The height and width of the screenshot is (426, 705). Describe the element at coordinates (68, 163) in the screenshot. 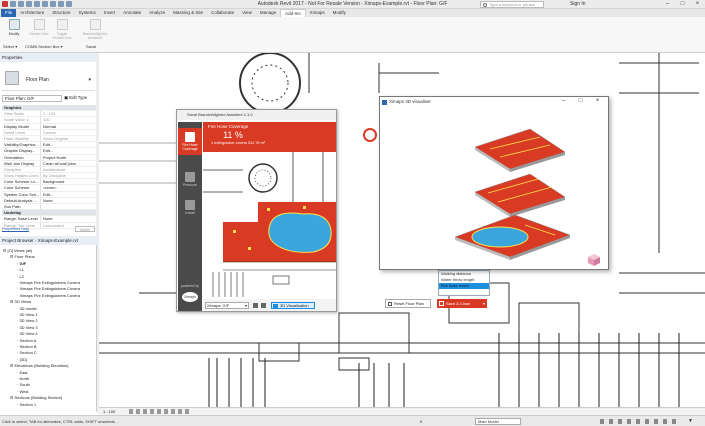

I see `property-value: Clean all wall joins` at that location.